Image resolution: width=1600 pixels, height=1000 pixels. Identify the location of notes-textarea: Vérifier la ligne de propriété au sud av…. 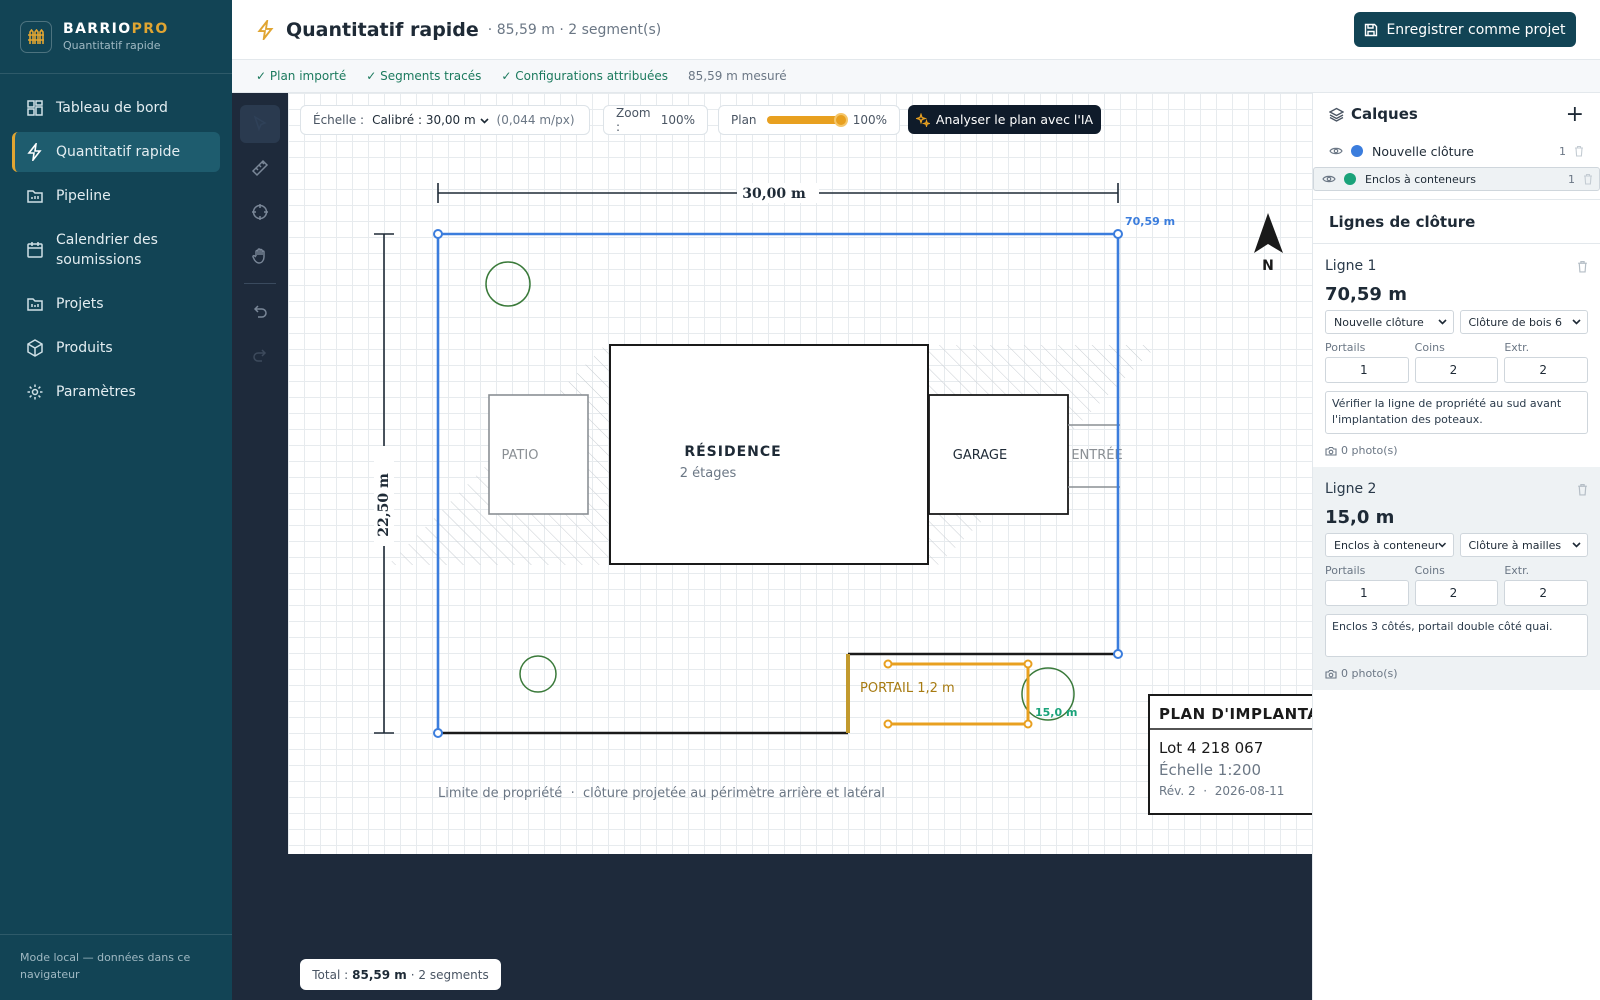
(1456, 412).